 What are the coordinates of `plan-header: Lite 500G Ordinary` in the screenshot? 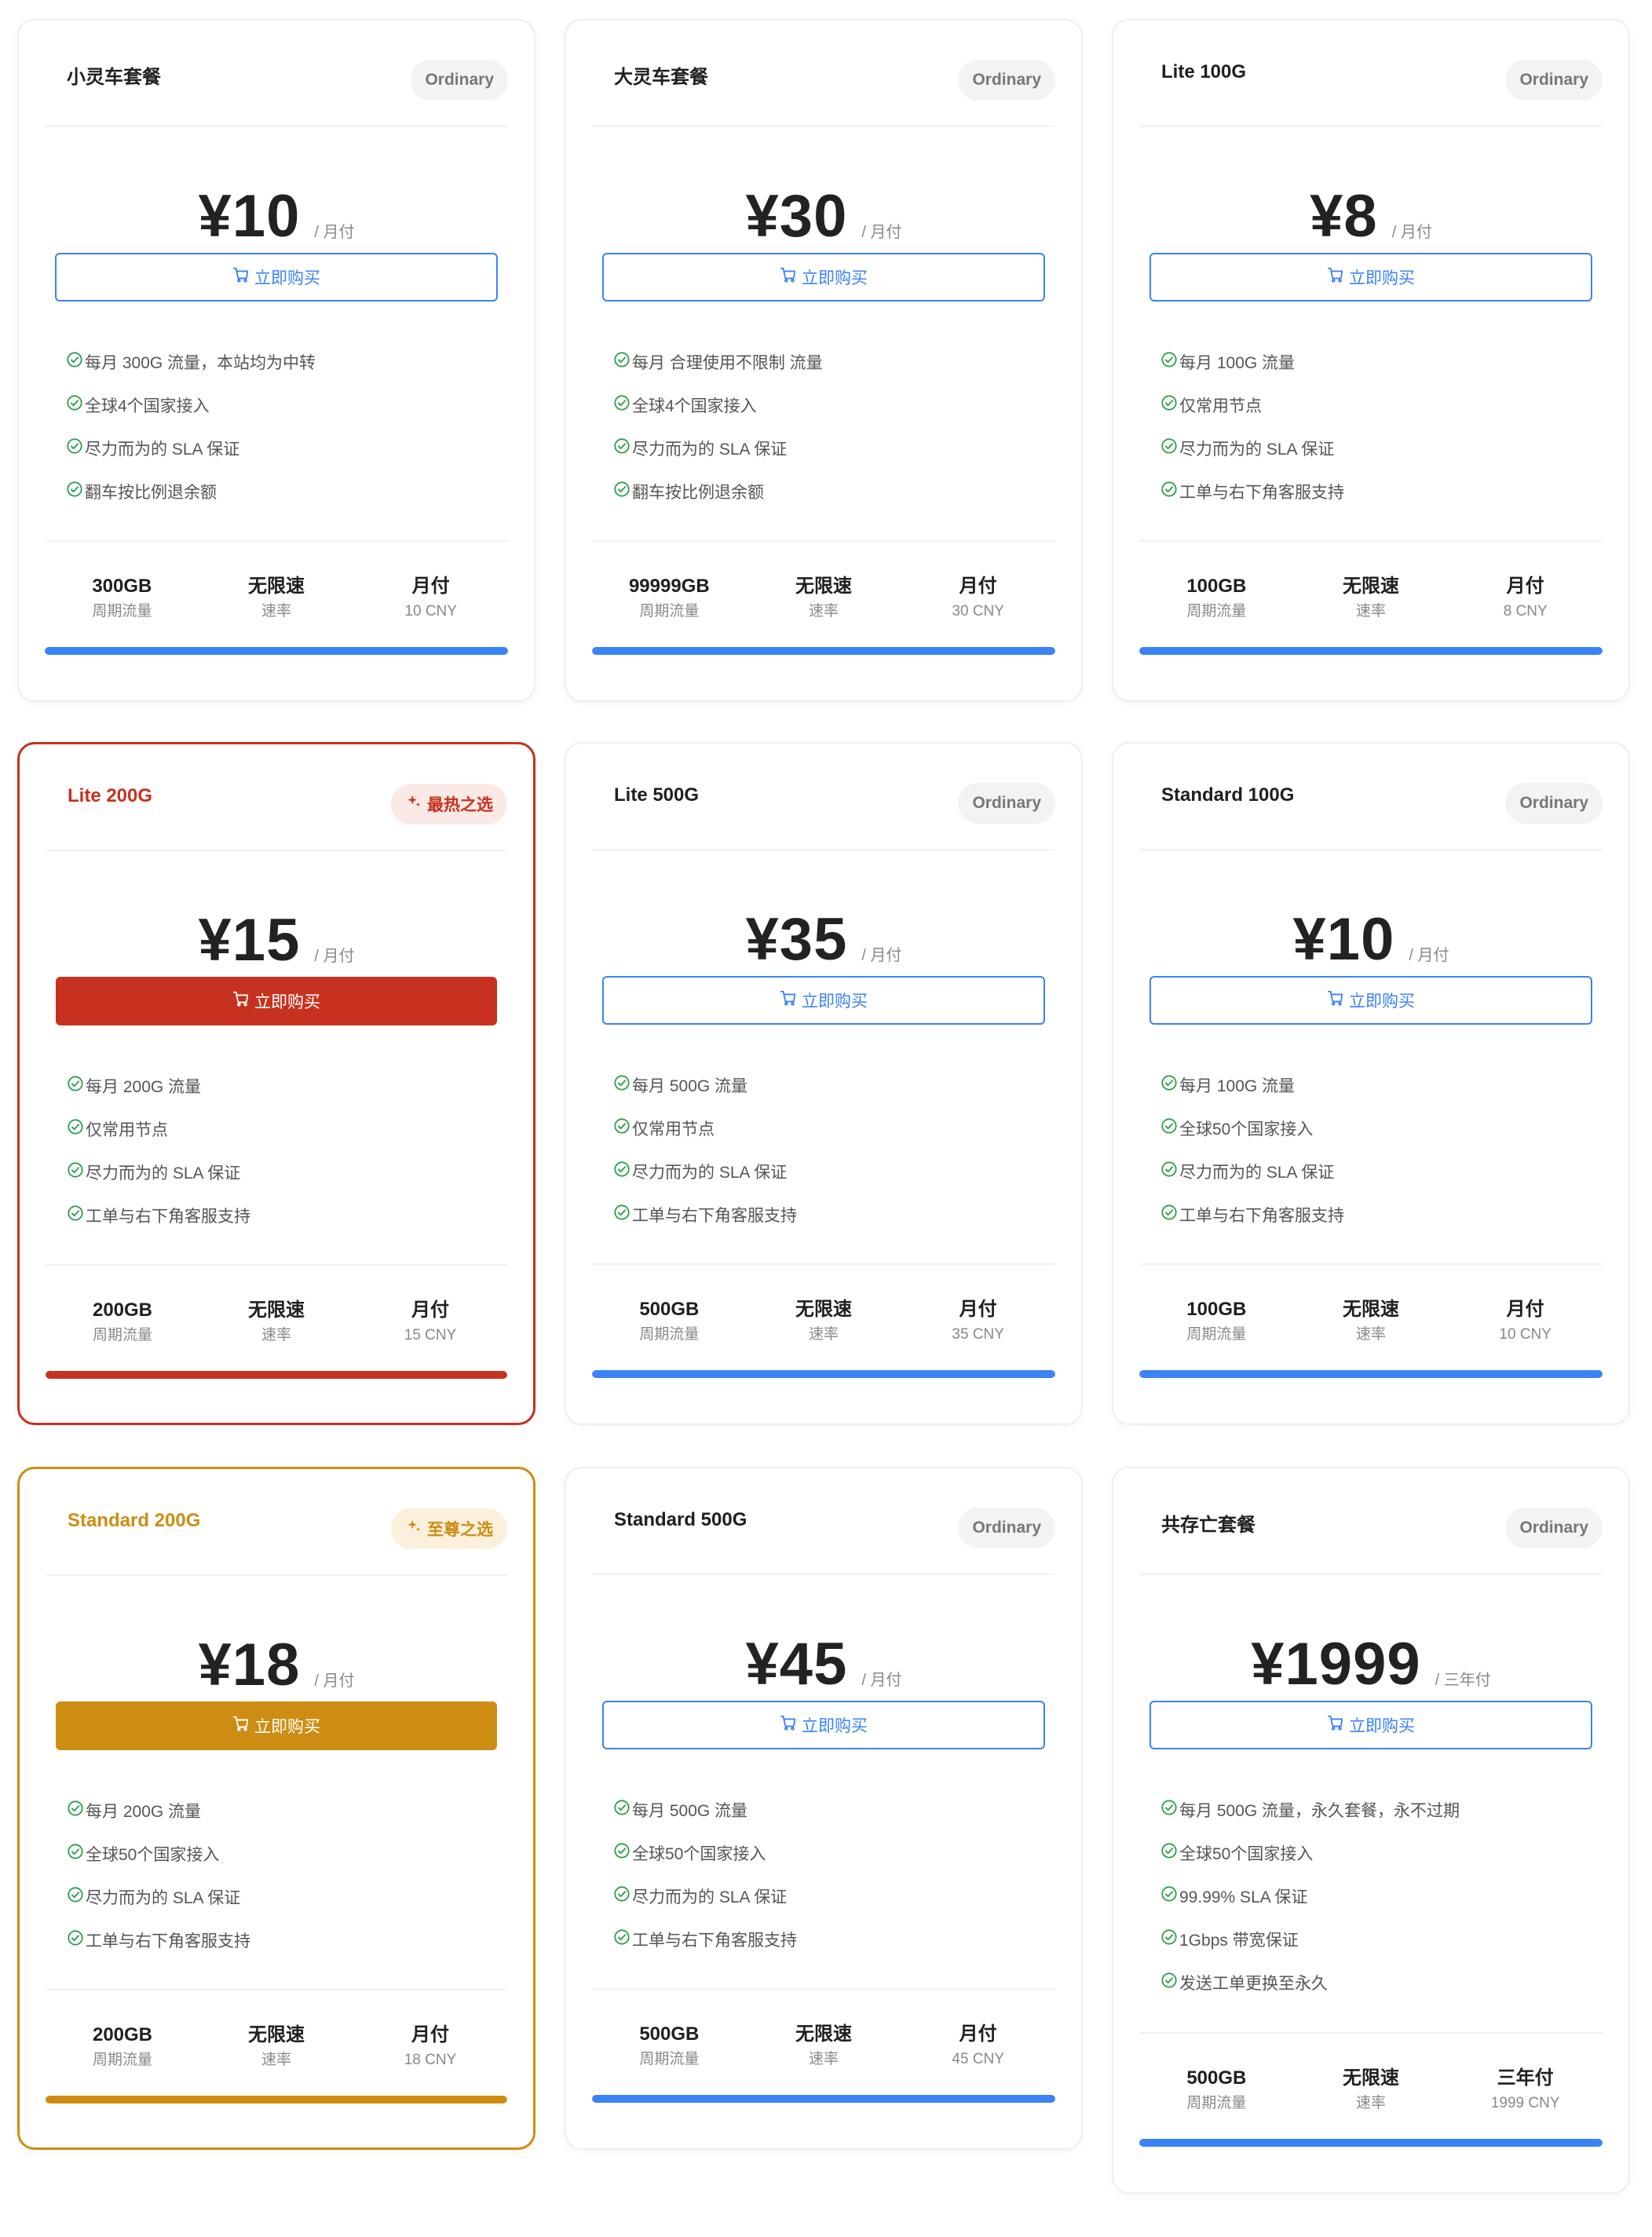 It's located at (824, 797).